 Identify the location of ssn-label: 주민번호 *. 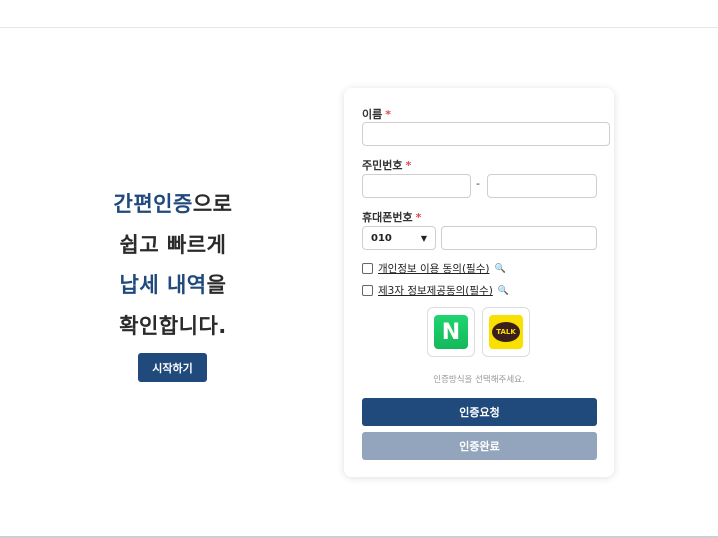
(387, 165).